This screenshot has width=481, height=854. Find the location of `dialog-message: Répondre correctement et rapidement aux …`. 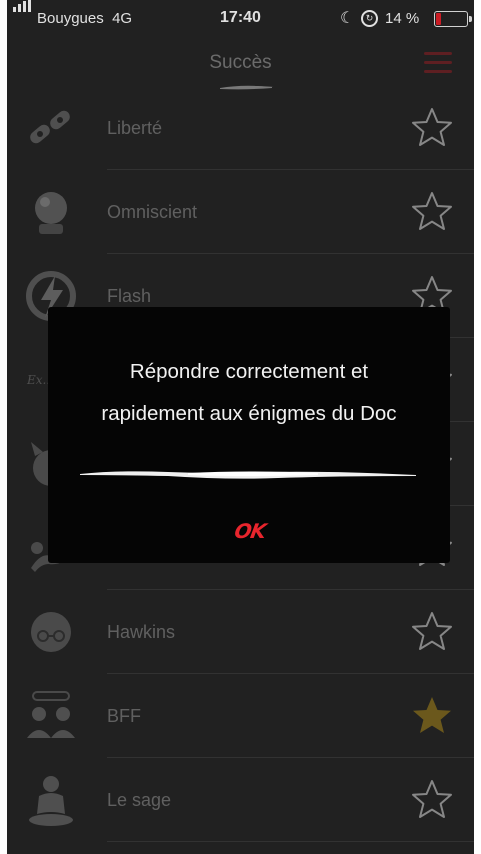

dialog-message: Répondre correctement et rapidement aux … is located at coordinates (249, 393).